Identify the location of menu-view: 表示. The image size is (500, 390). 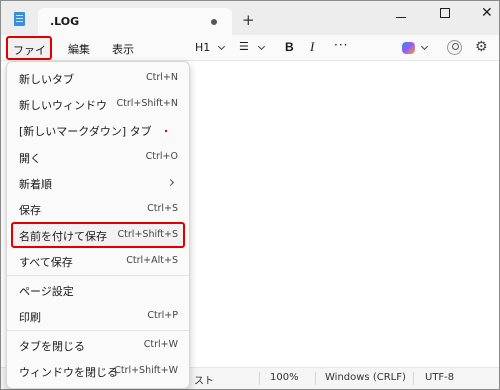
(123, 49).